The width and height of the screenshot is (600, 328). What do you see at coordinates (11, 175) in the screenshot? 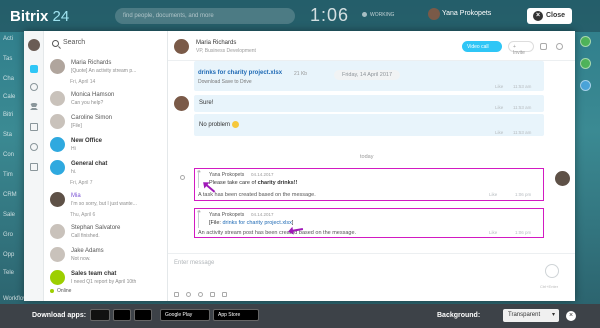
I see `left-menu-item: Tim` at bounding box center [11, 175].